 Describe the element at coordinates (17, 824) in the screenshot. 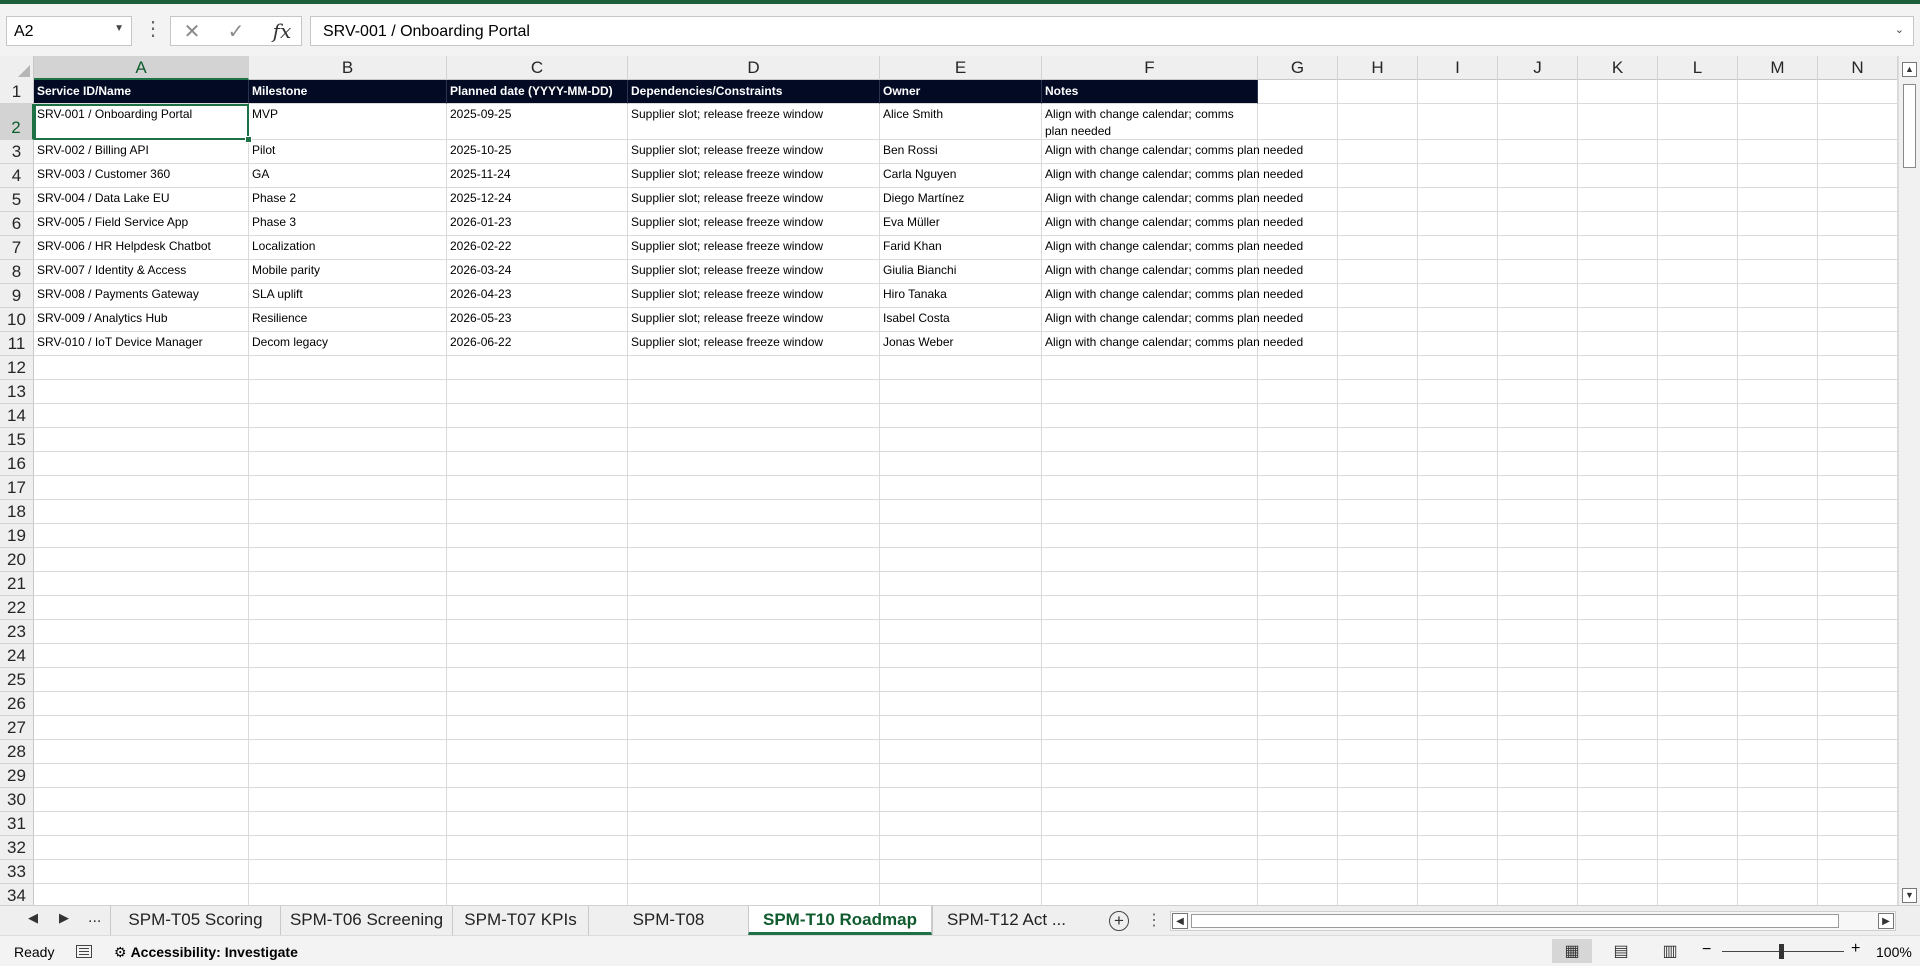

I see `row-header-31: 31` at that location.